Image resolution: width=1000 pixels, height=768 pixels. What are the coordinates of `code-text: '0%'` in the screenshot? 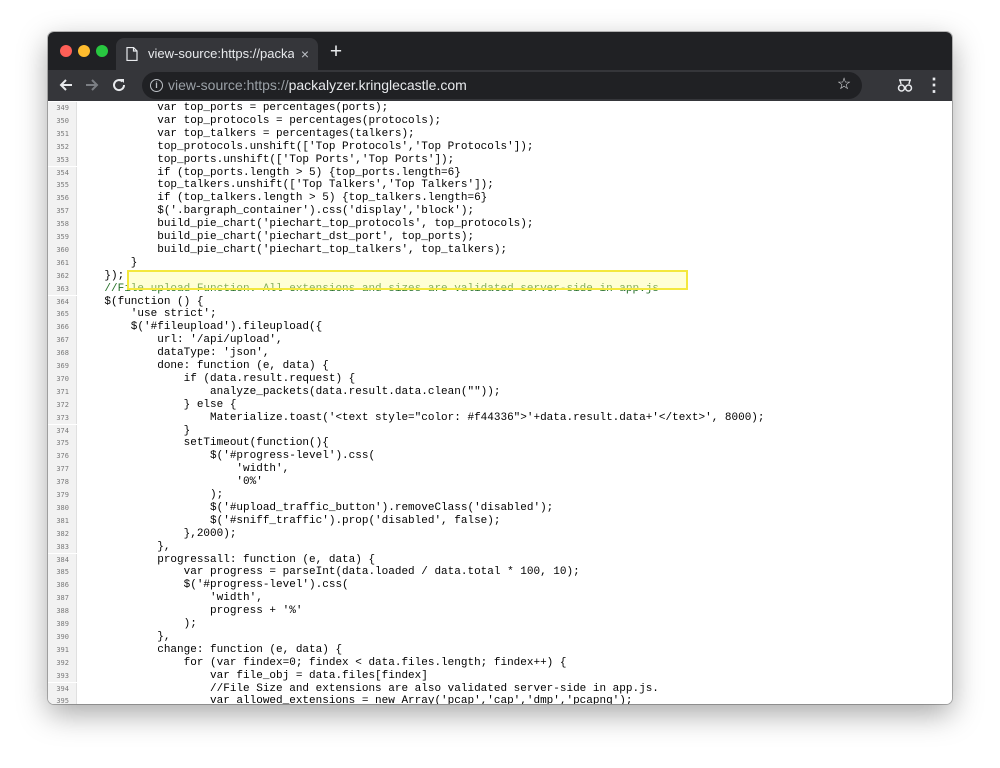 It's located at (170, 482).